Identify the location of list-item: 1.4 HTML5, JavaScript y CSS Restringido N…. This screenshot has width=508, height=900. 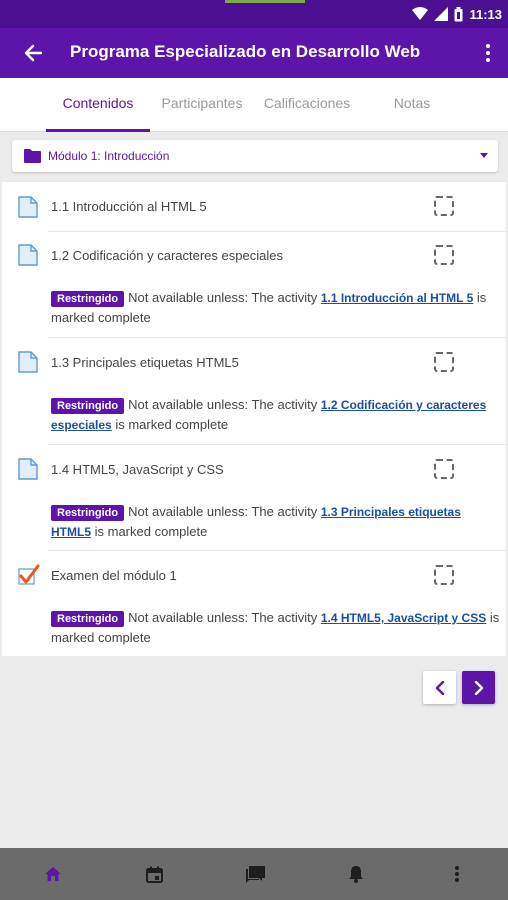
(254, 498).